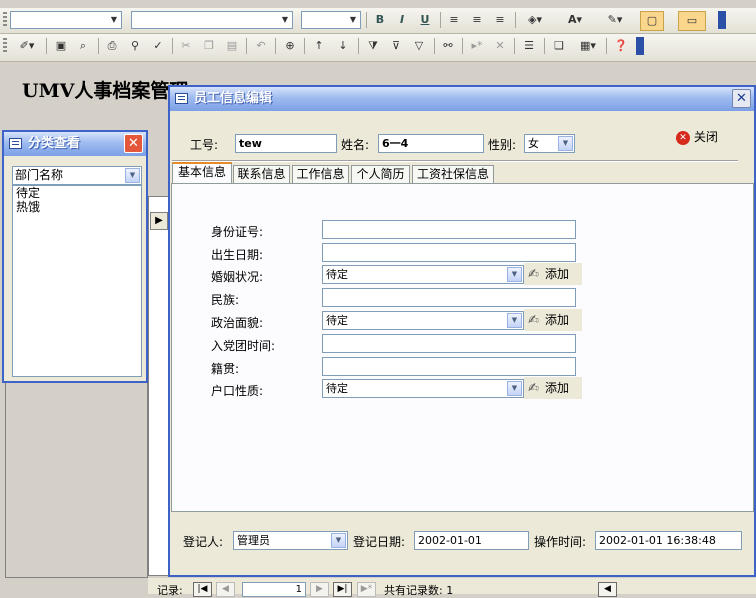  What do you see at coordinates (237, 323) in the screenshot?
I see `political-status-label: 政治面貌:` at bounding box center [237, 323].